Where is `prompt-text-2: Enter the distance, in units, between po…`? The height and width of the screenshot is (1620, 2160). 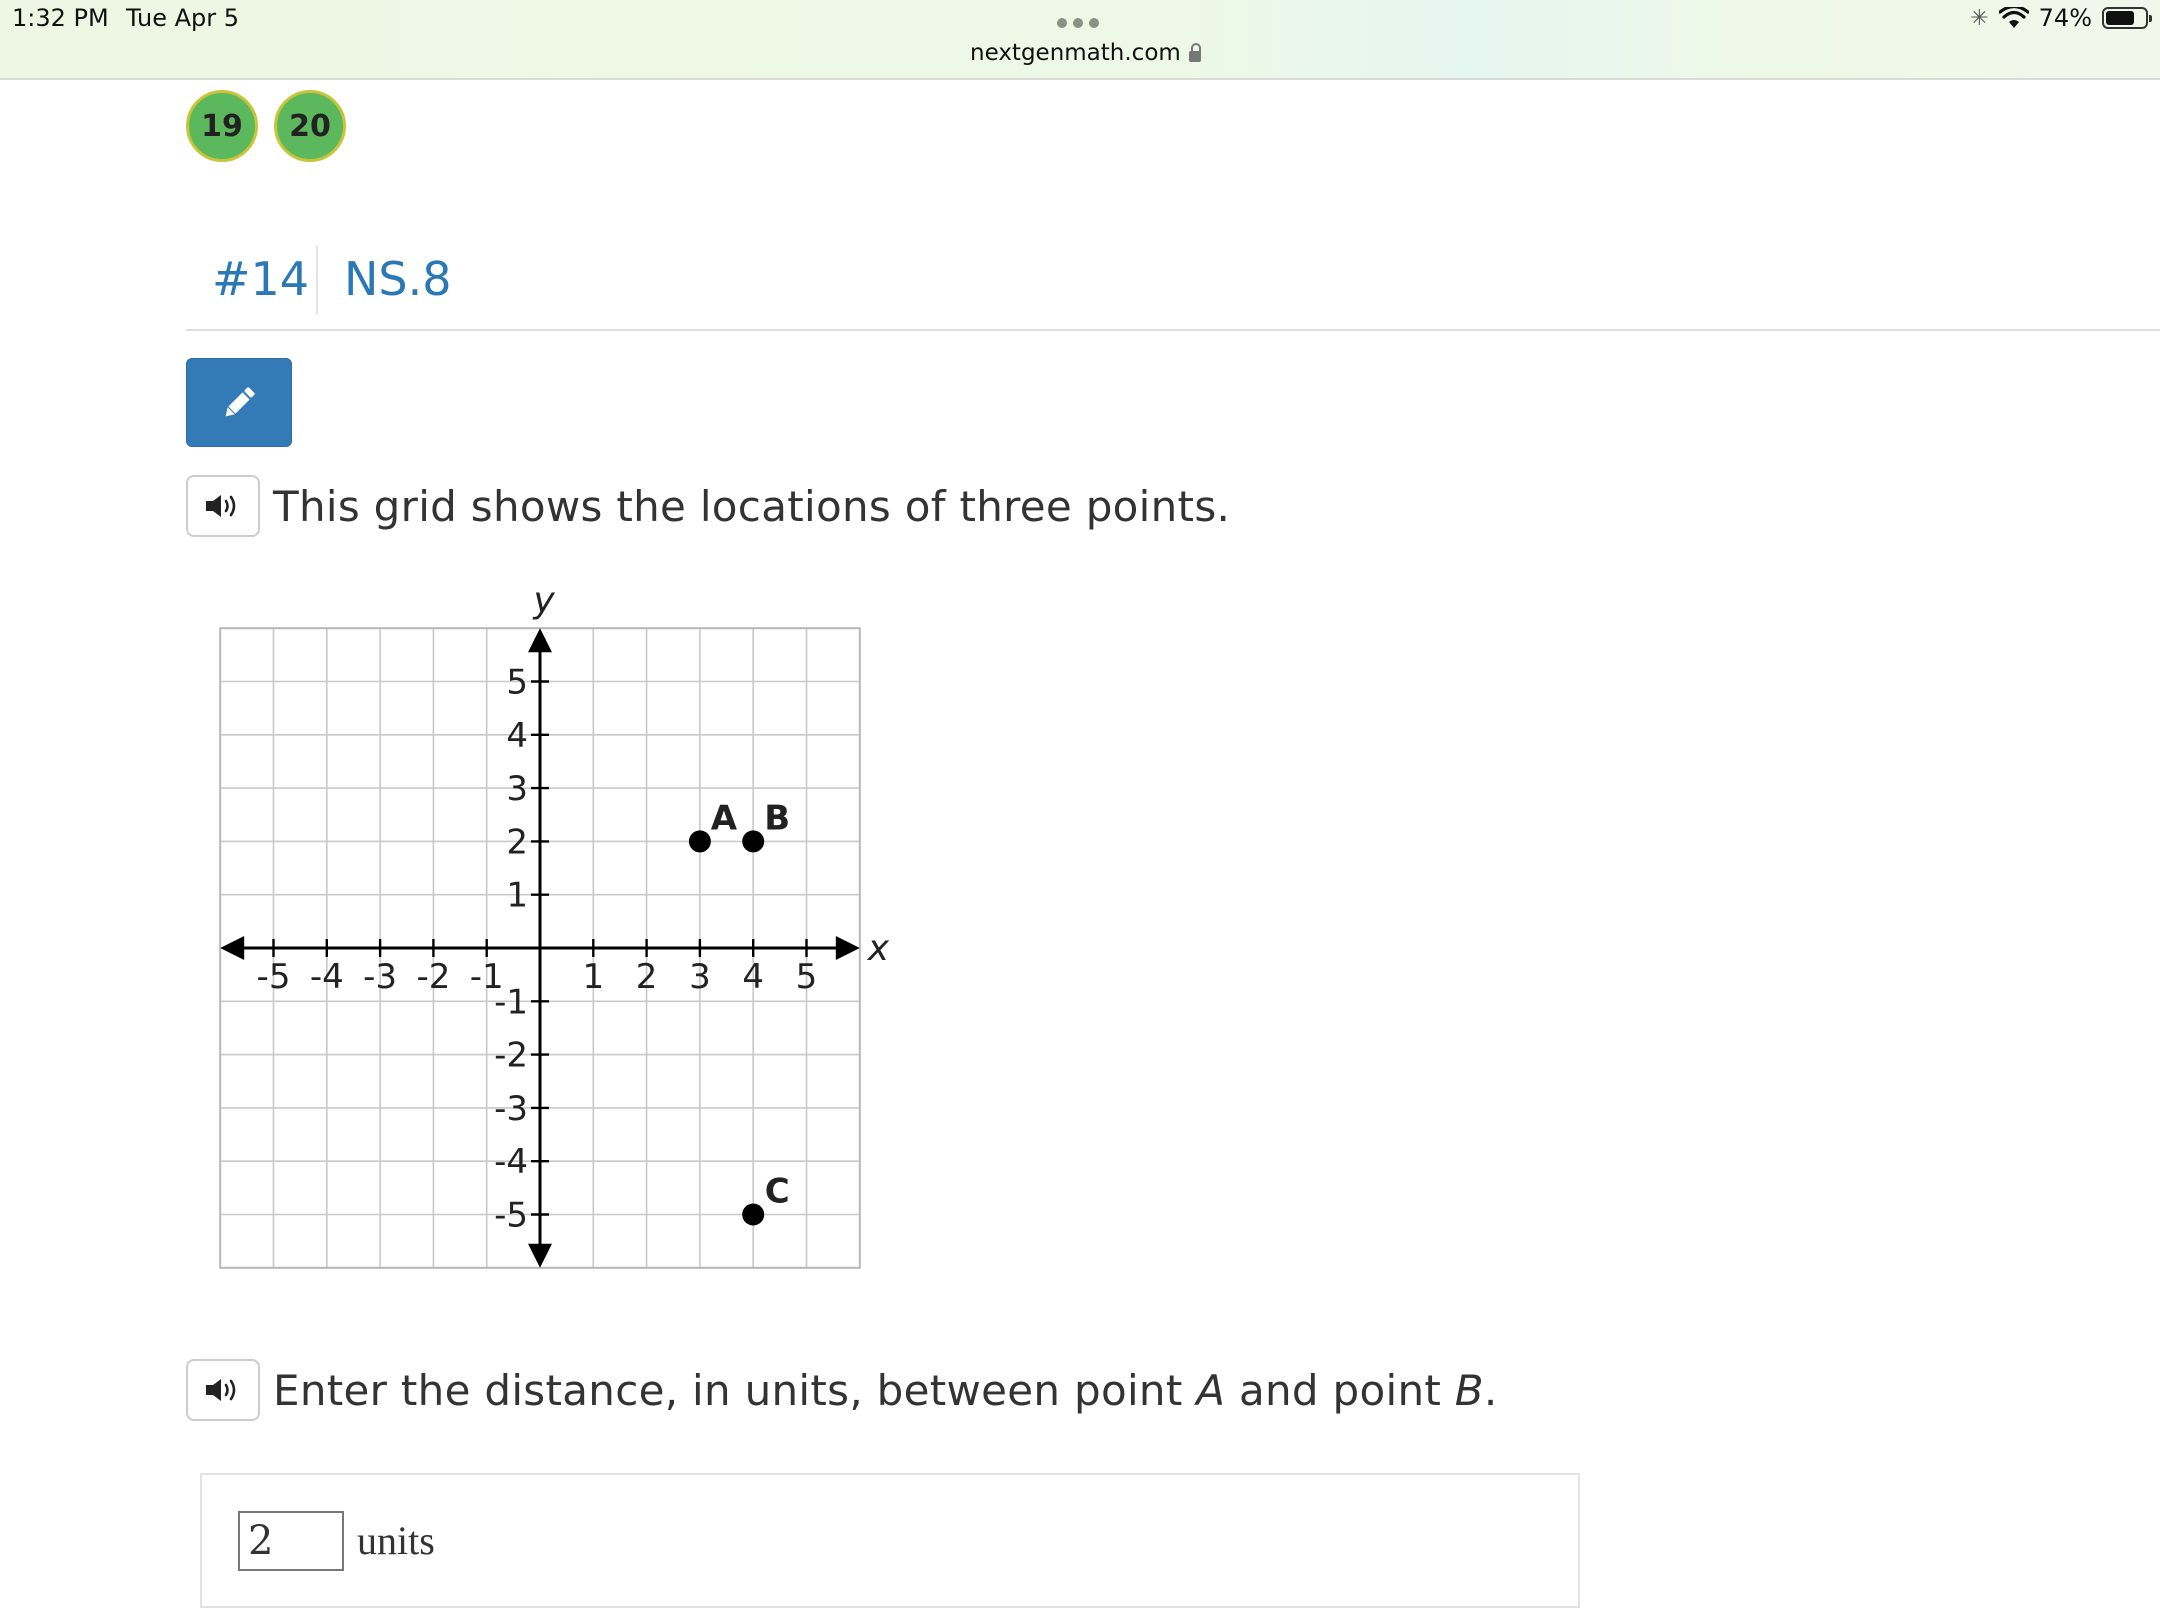 prompt-text-2: Enter the distance, in units, between po… is located at coordinates (885, 1390).